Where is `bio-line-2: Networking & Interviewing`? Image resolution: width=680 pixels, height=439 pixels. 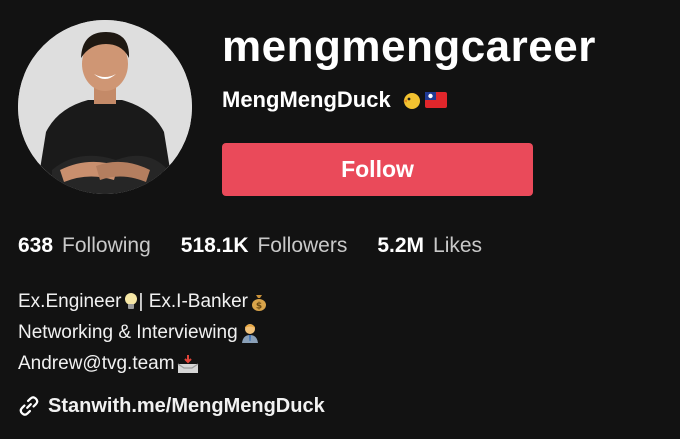 bio-line-2: Networking & Interviewing is located at coordinates (143, 332).